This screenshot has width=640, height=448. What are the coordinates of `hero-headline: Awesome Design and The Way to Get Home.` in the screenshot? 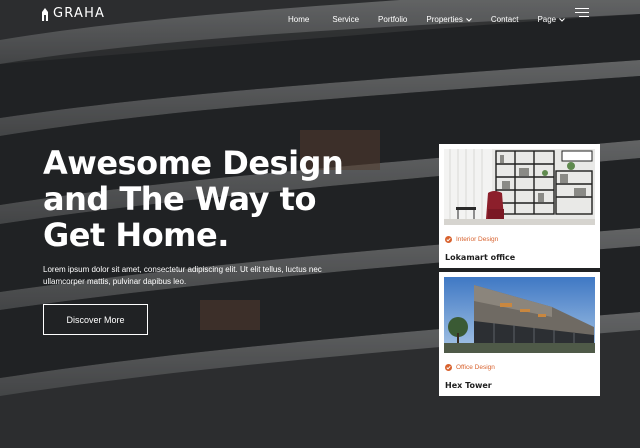 It's located at (208, 199).